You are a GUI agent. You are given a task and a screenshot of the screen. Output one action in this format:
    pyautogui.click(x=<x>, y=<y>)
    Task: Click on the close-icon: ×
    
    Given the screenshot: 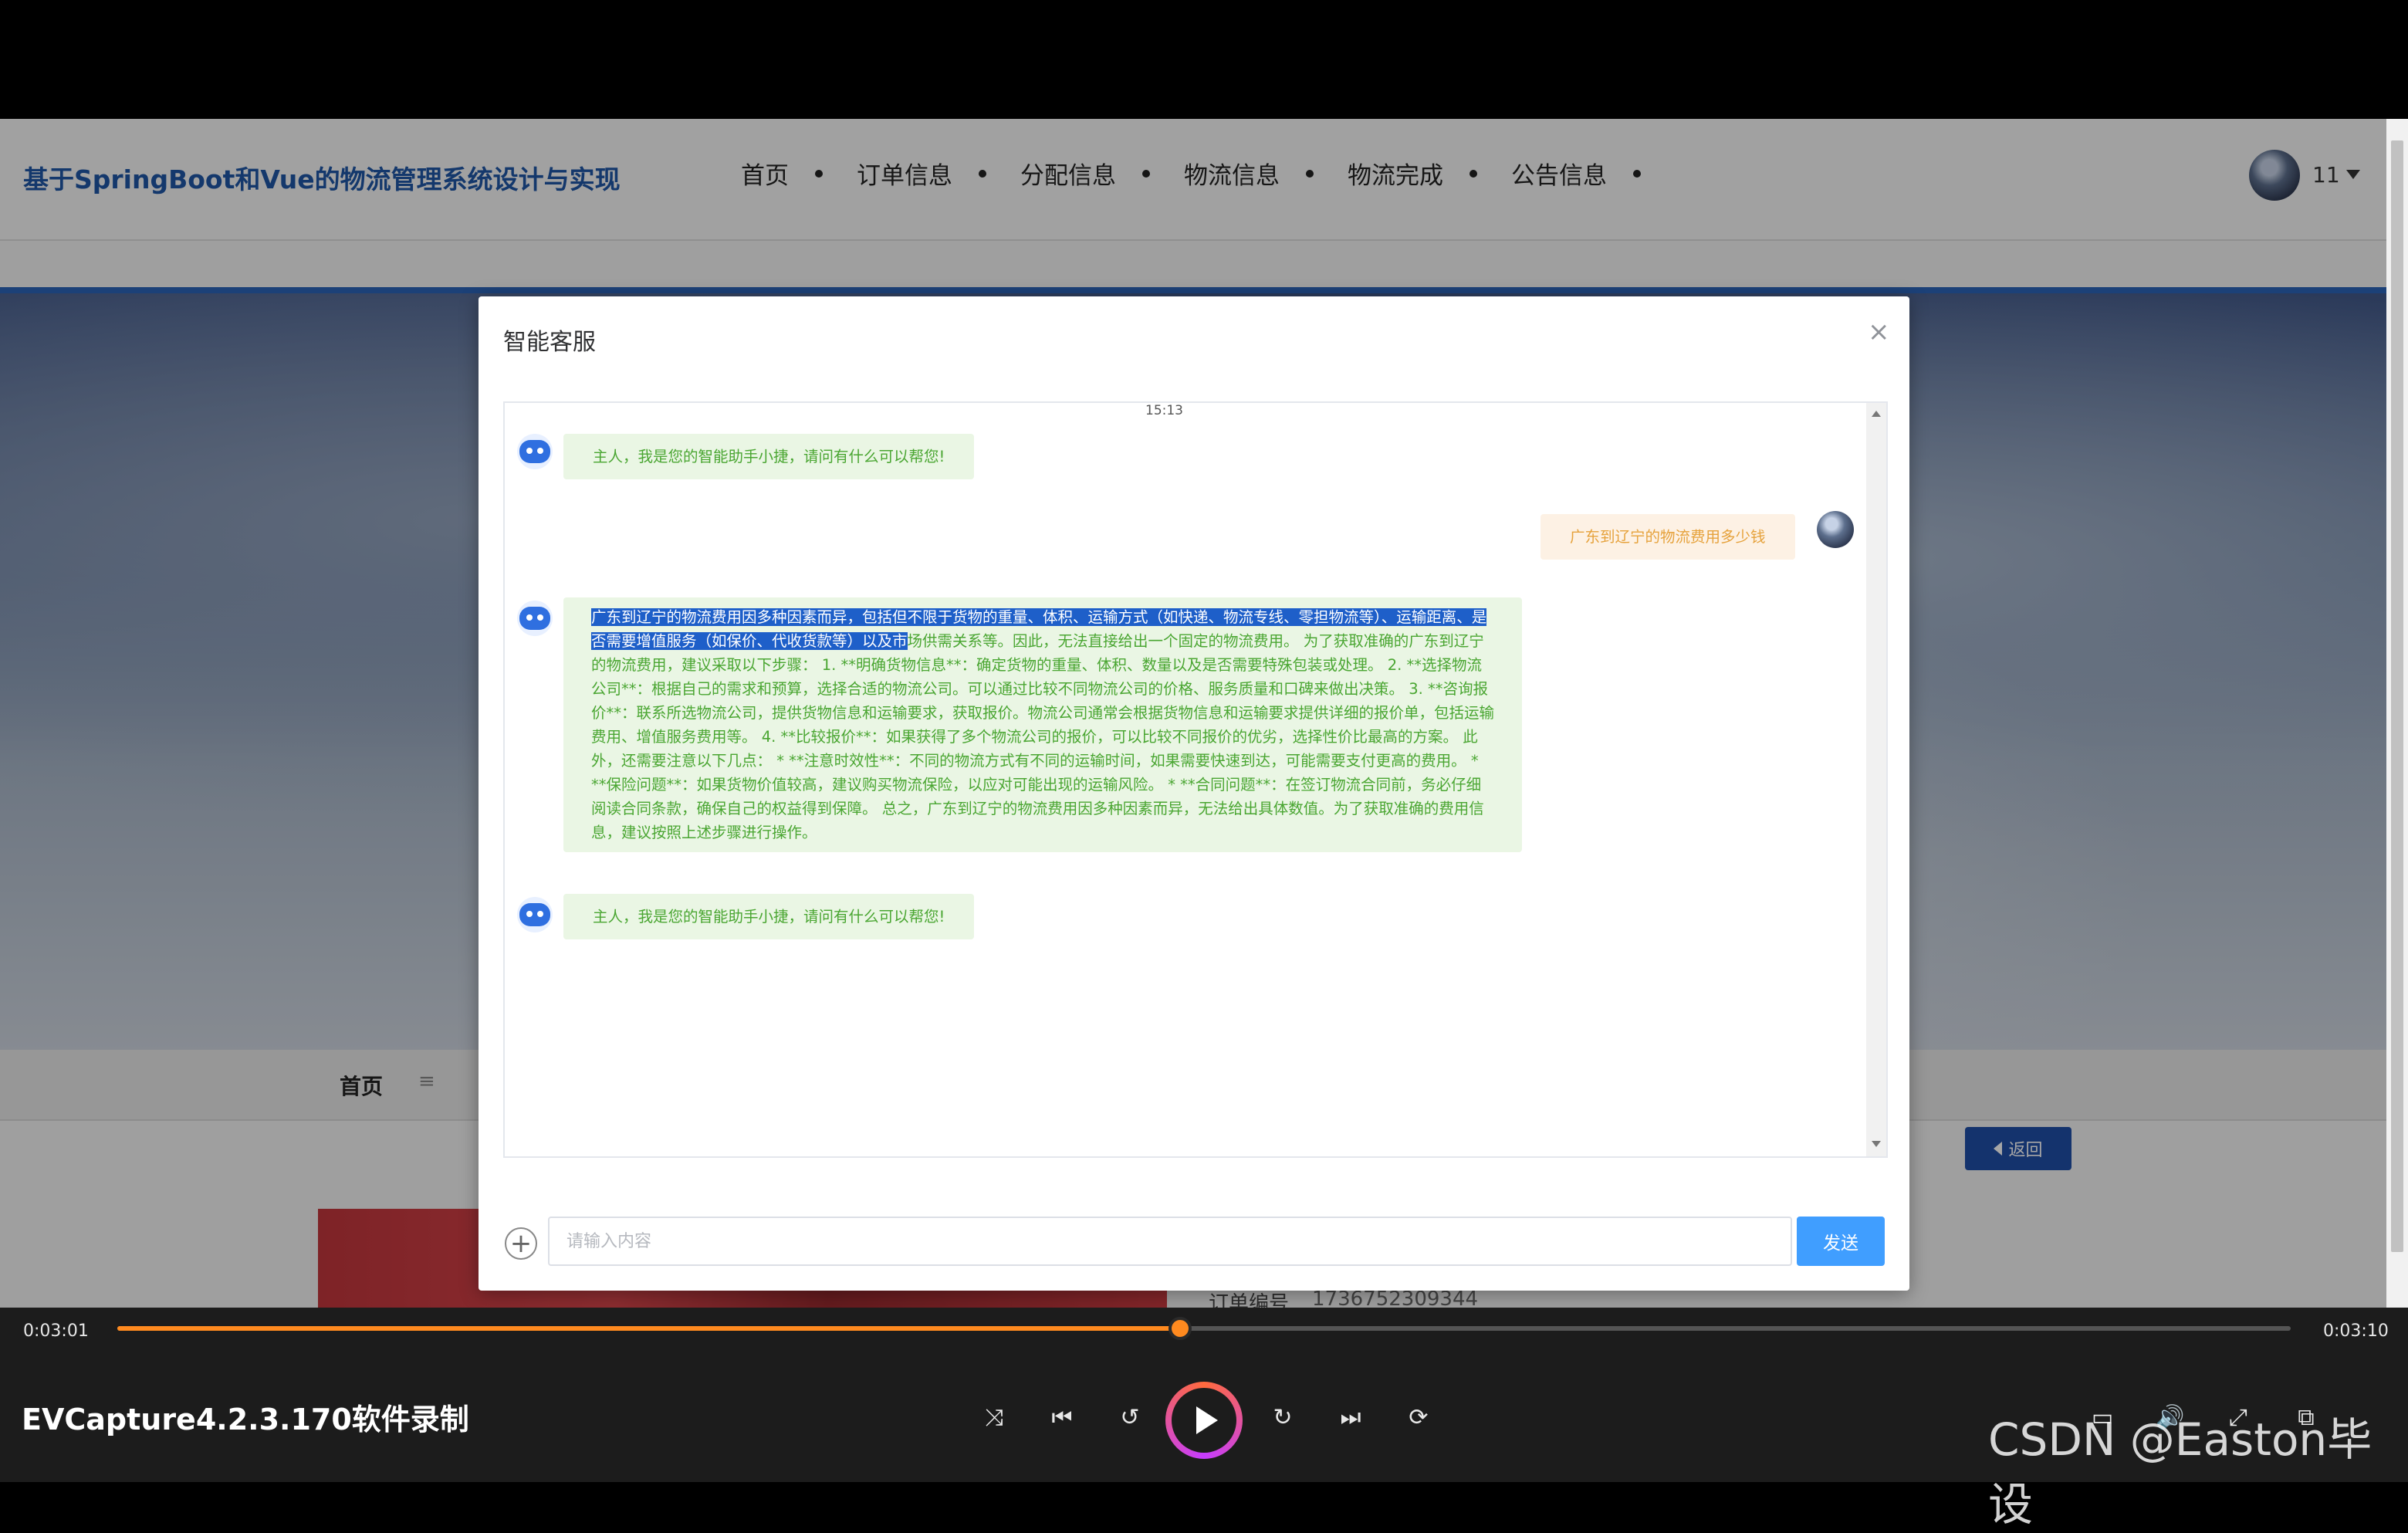 What is the action you would take?
    pyautogui.click(x=1879, y=331)
    